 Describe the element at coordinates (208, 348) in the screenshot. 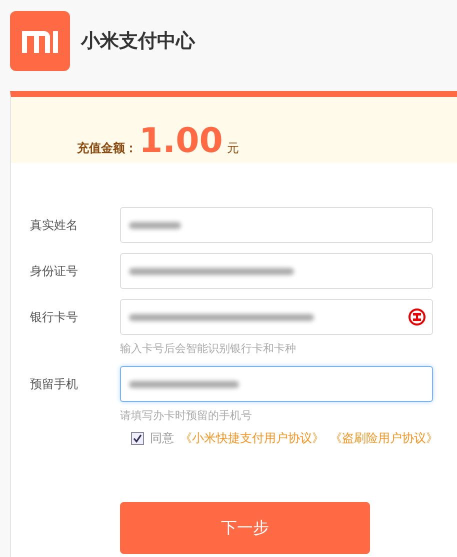

I see `field-hint: 输入卡号后会智能识别银行卡和卡种` at that location.